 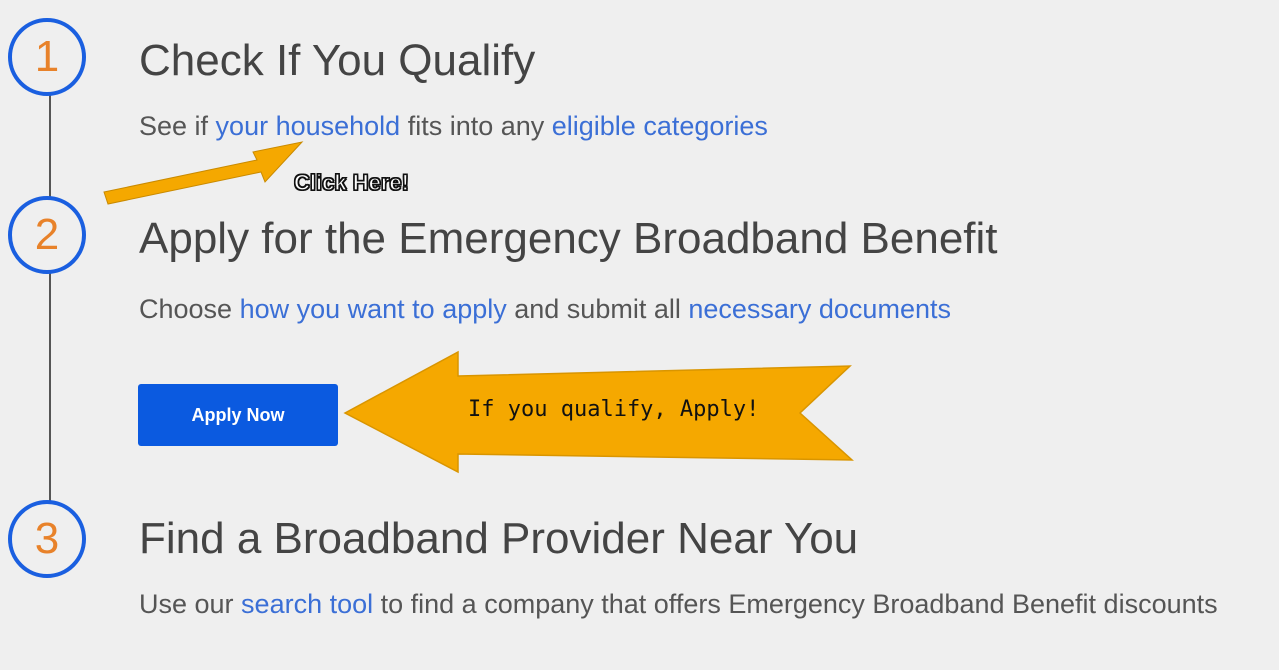 I want to click on banner-annotation-text: If you qualify, Apply!, so click(x=614, y=409).